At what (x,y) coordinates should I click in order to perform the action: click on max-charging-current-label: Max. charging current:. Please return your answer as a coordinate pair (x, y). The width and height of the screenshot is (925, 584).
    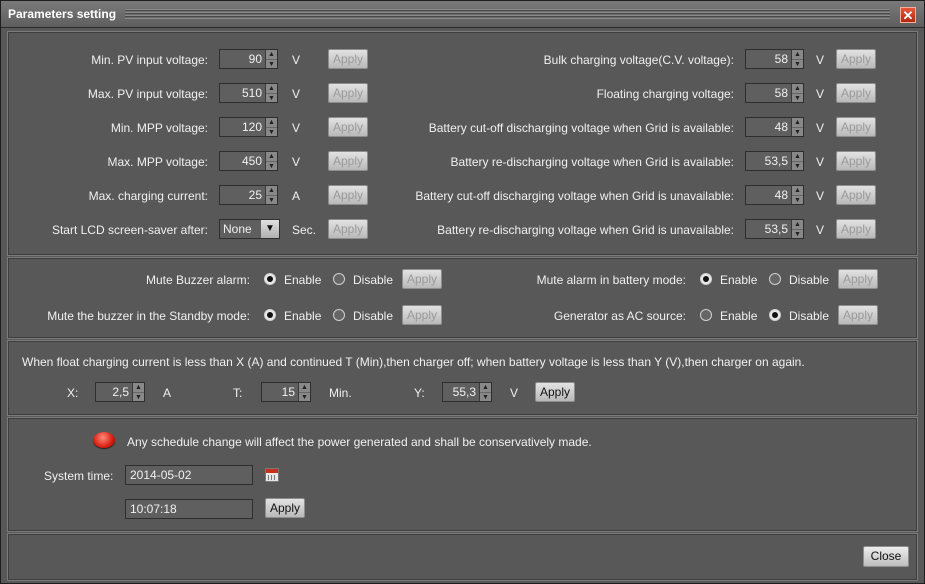
    Looking at the image, I should click on (148, 196).